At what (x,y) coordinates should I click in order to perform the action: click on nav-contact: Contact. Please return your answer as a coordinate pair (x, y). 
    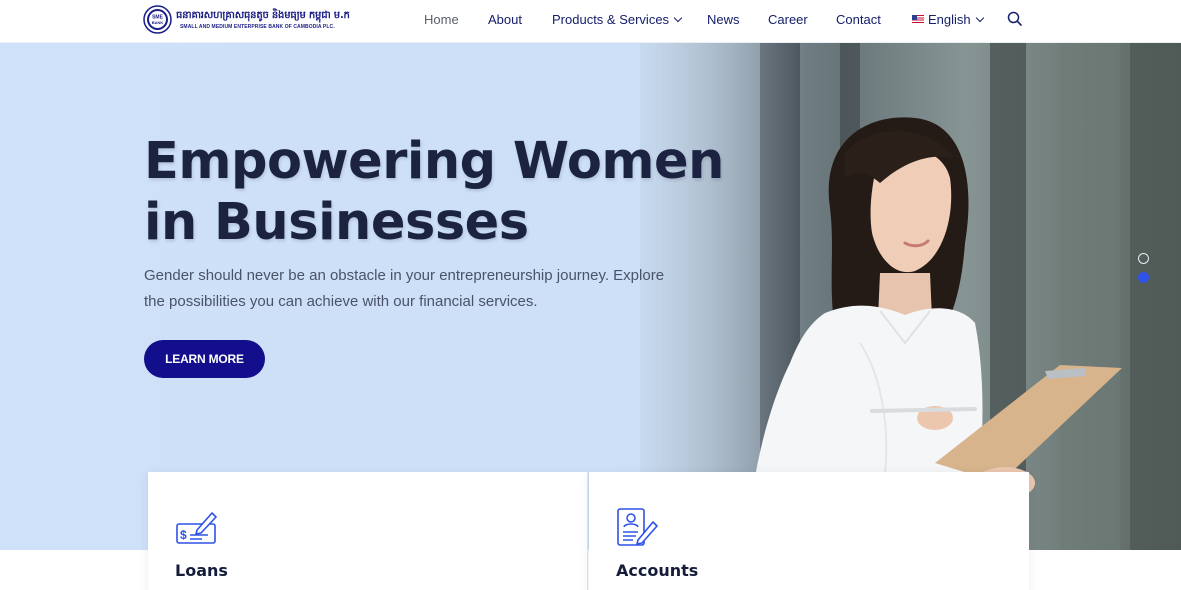
    Looking at the image, I should click on (858, 19).